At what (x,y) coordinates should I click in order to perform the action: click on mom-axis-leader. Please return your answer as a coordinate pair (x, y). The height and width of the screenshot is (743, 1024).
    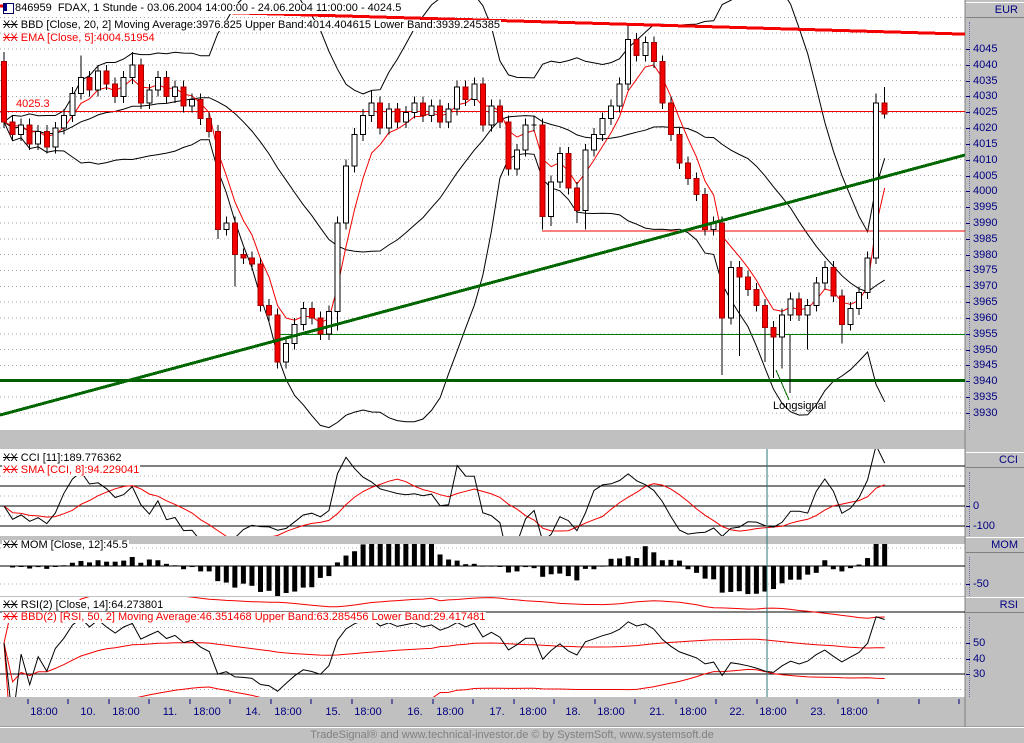
    Looking at the image, I should click on (970, 576).